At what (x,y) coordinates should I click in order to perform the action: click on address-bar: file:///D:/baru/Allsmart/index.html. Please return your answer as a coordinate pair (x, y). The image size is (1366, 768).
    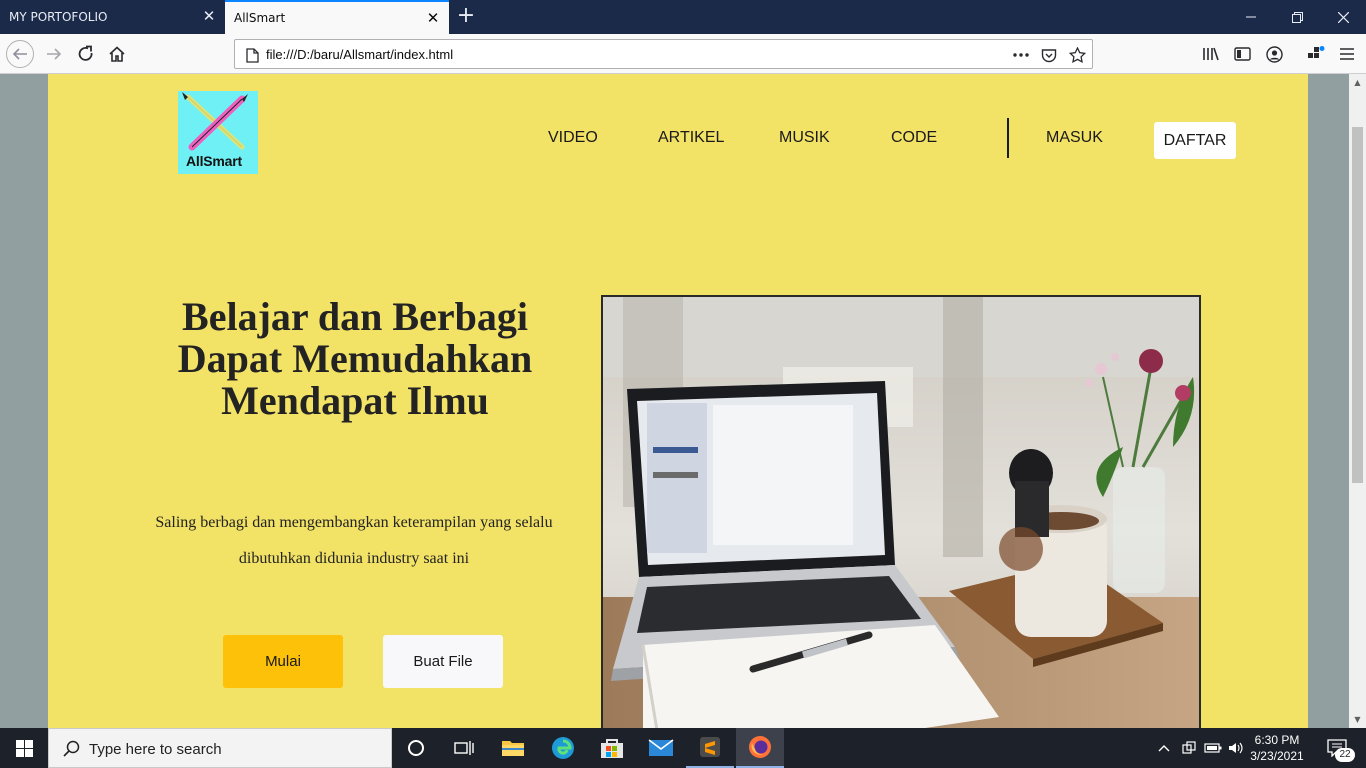
    Looking at the image, I should click on (663, 54).